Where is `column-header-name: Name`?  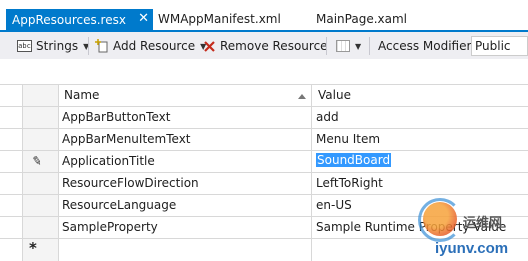 column-header-name: Name is located at coordinates (81, 95).